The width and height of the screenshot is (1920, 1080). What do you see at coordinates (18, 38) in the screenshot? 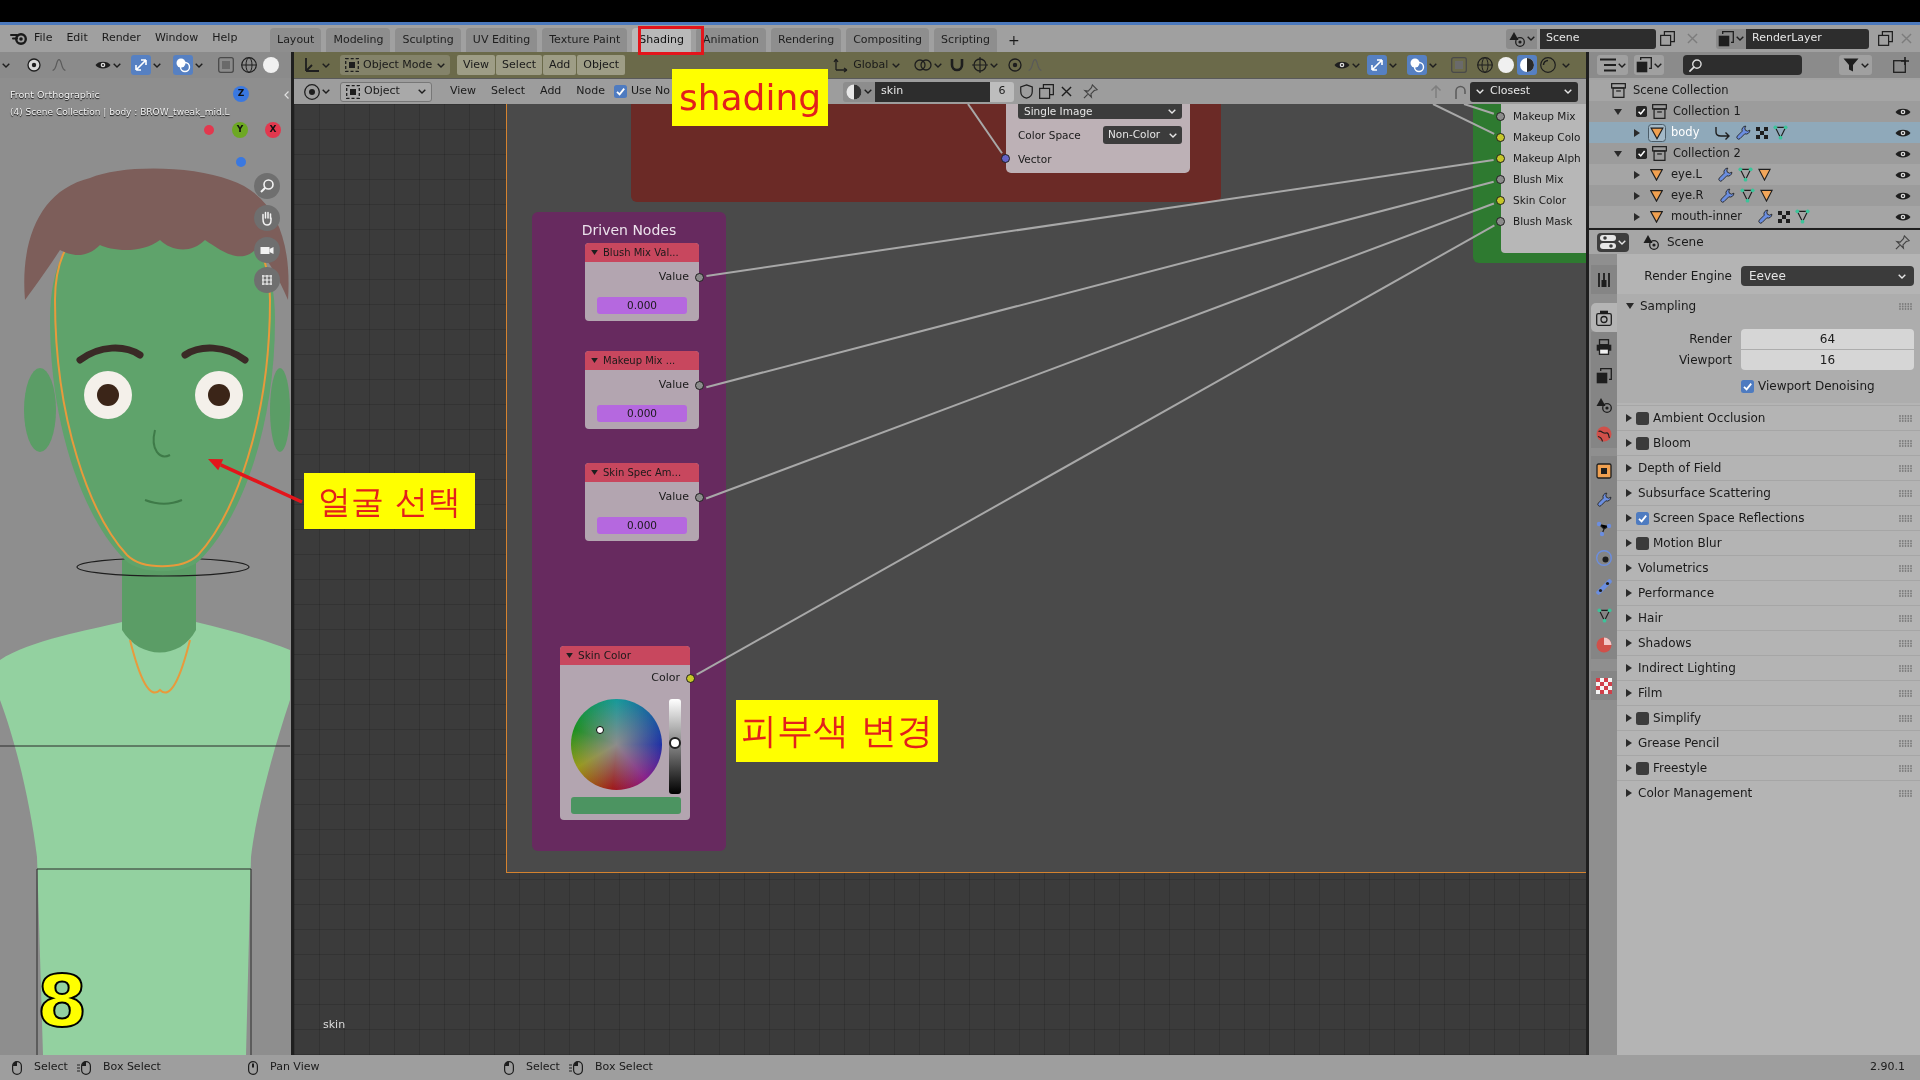
I see `logo-icon` at bounding box center [18, 38].